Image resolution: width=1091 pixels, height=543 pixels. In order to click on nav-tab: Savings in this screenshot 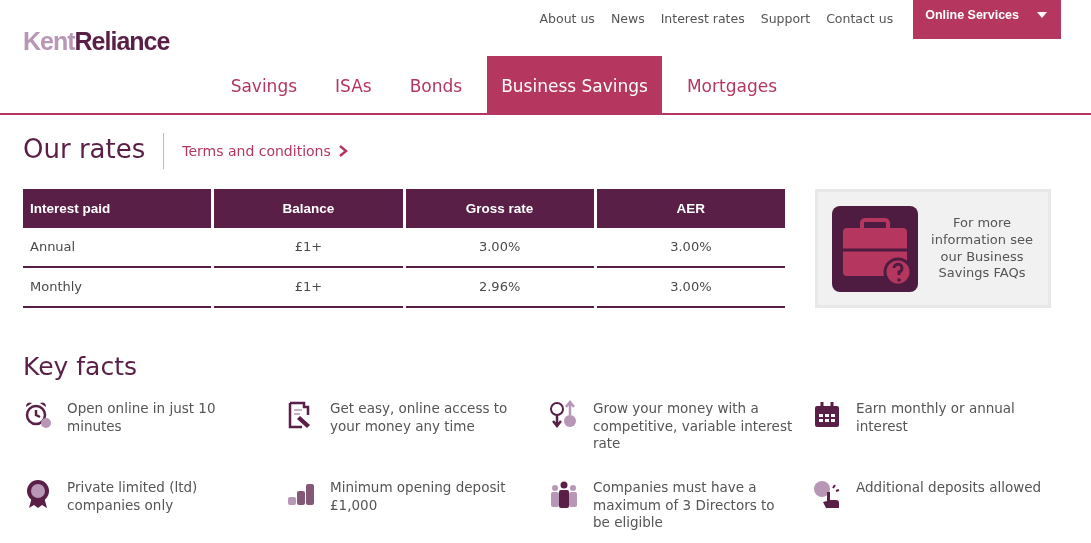, I will do `click(264, 85)`.